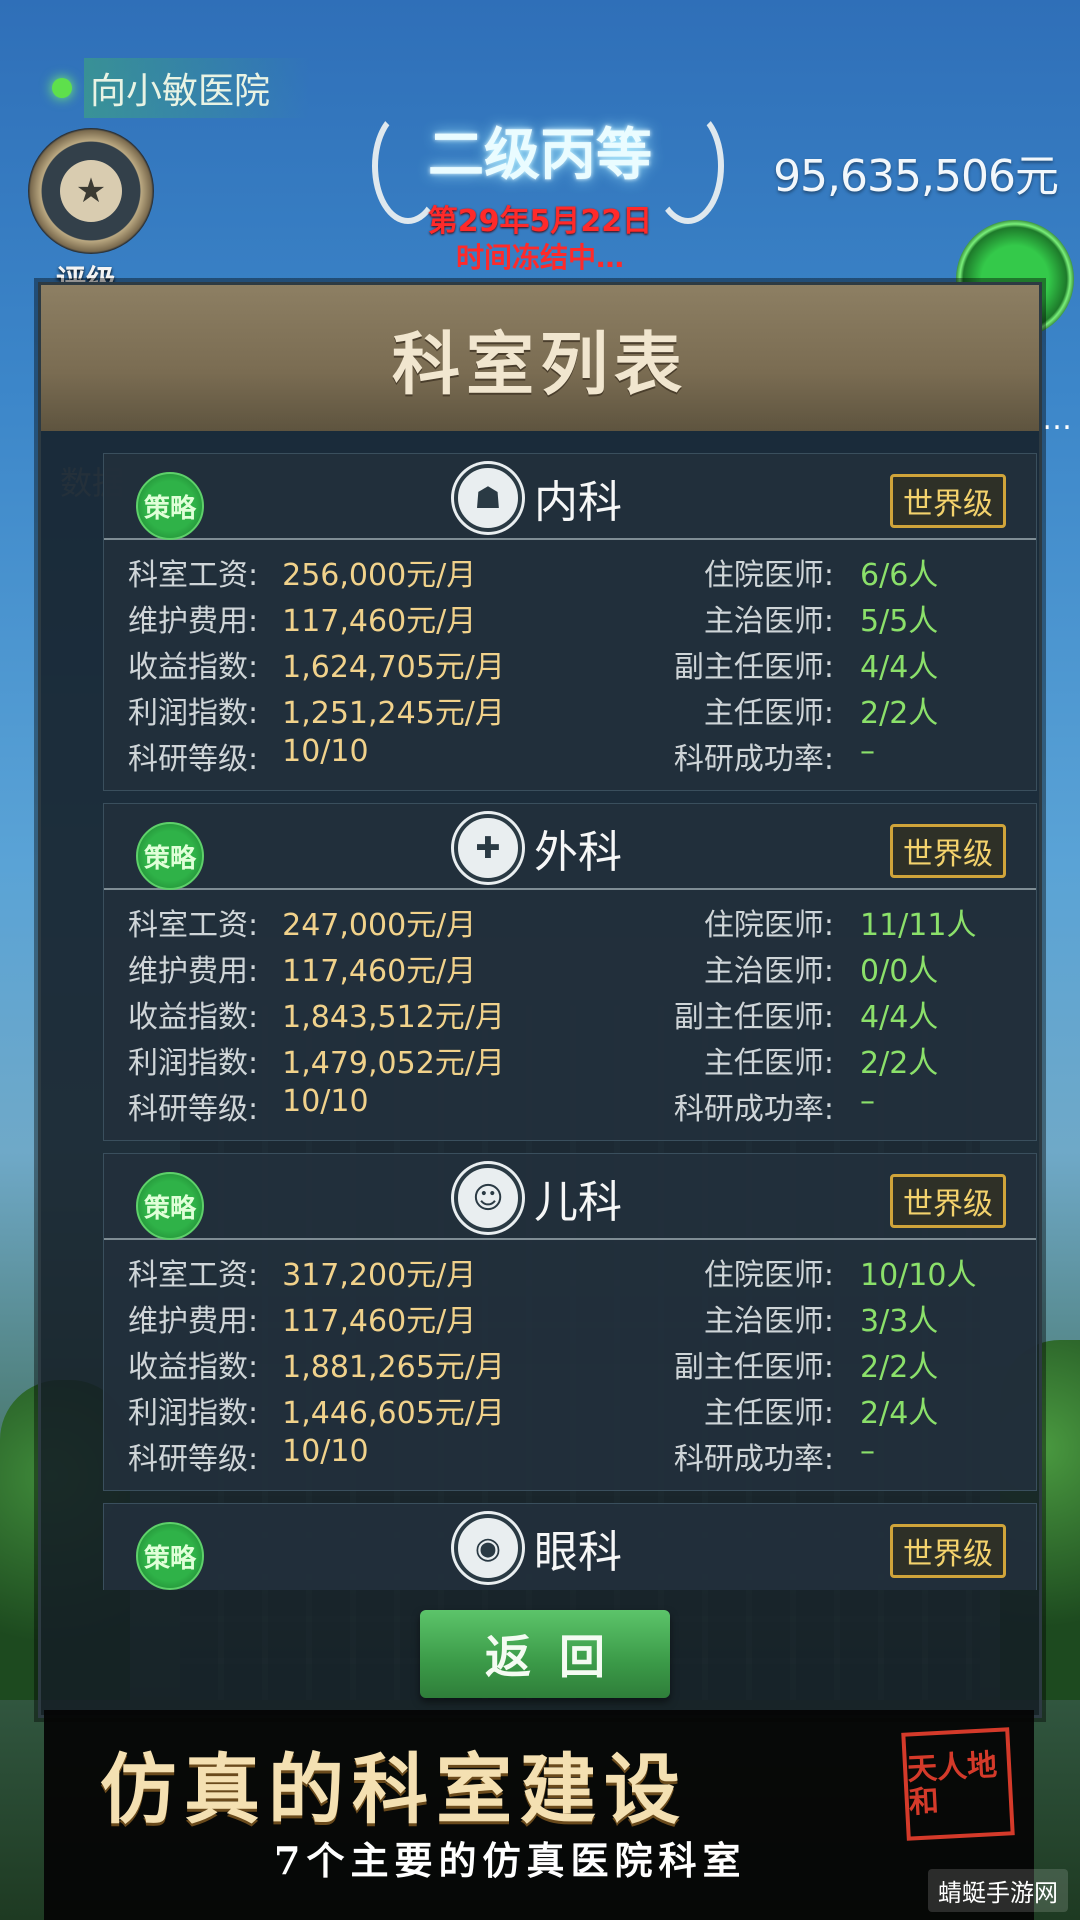 The width and height of the screenshot is (1080, 1920). What do you see at coordinates (578, 852) in the screenshot?
I see `department-name: 外科` at bounding box center [578, 852].